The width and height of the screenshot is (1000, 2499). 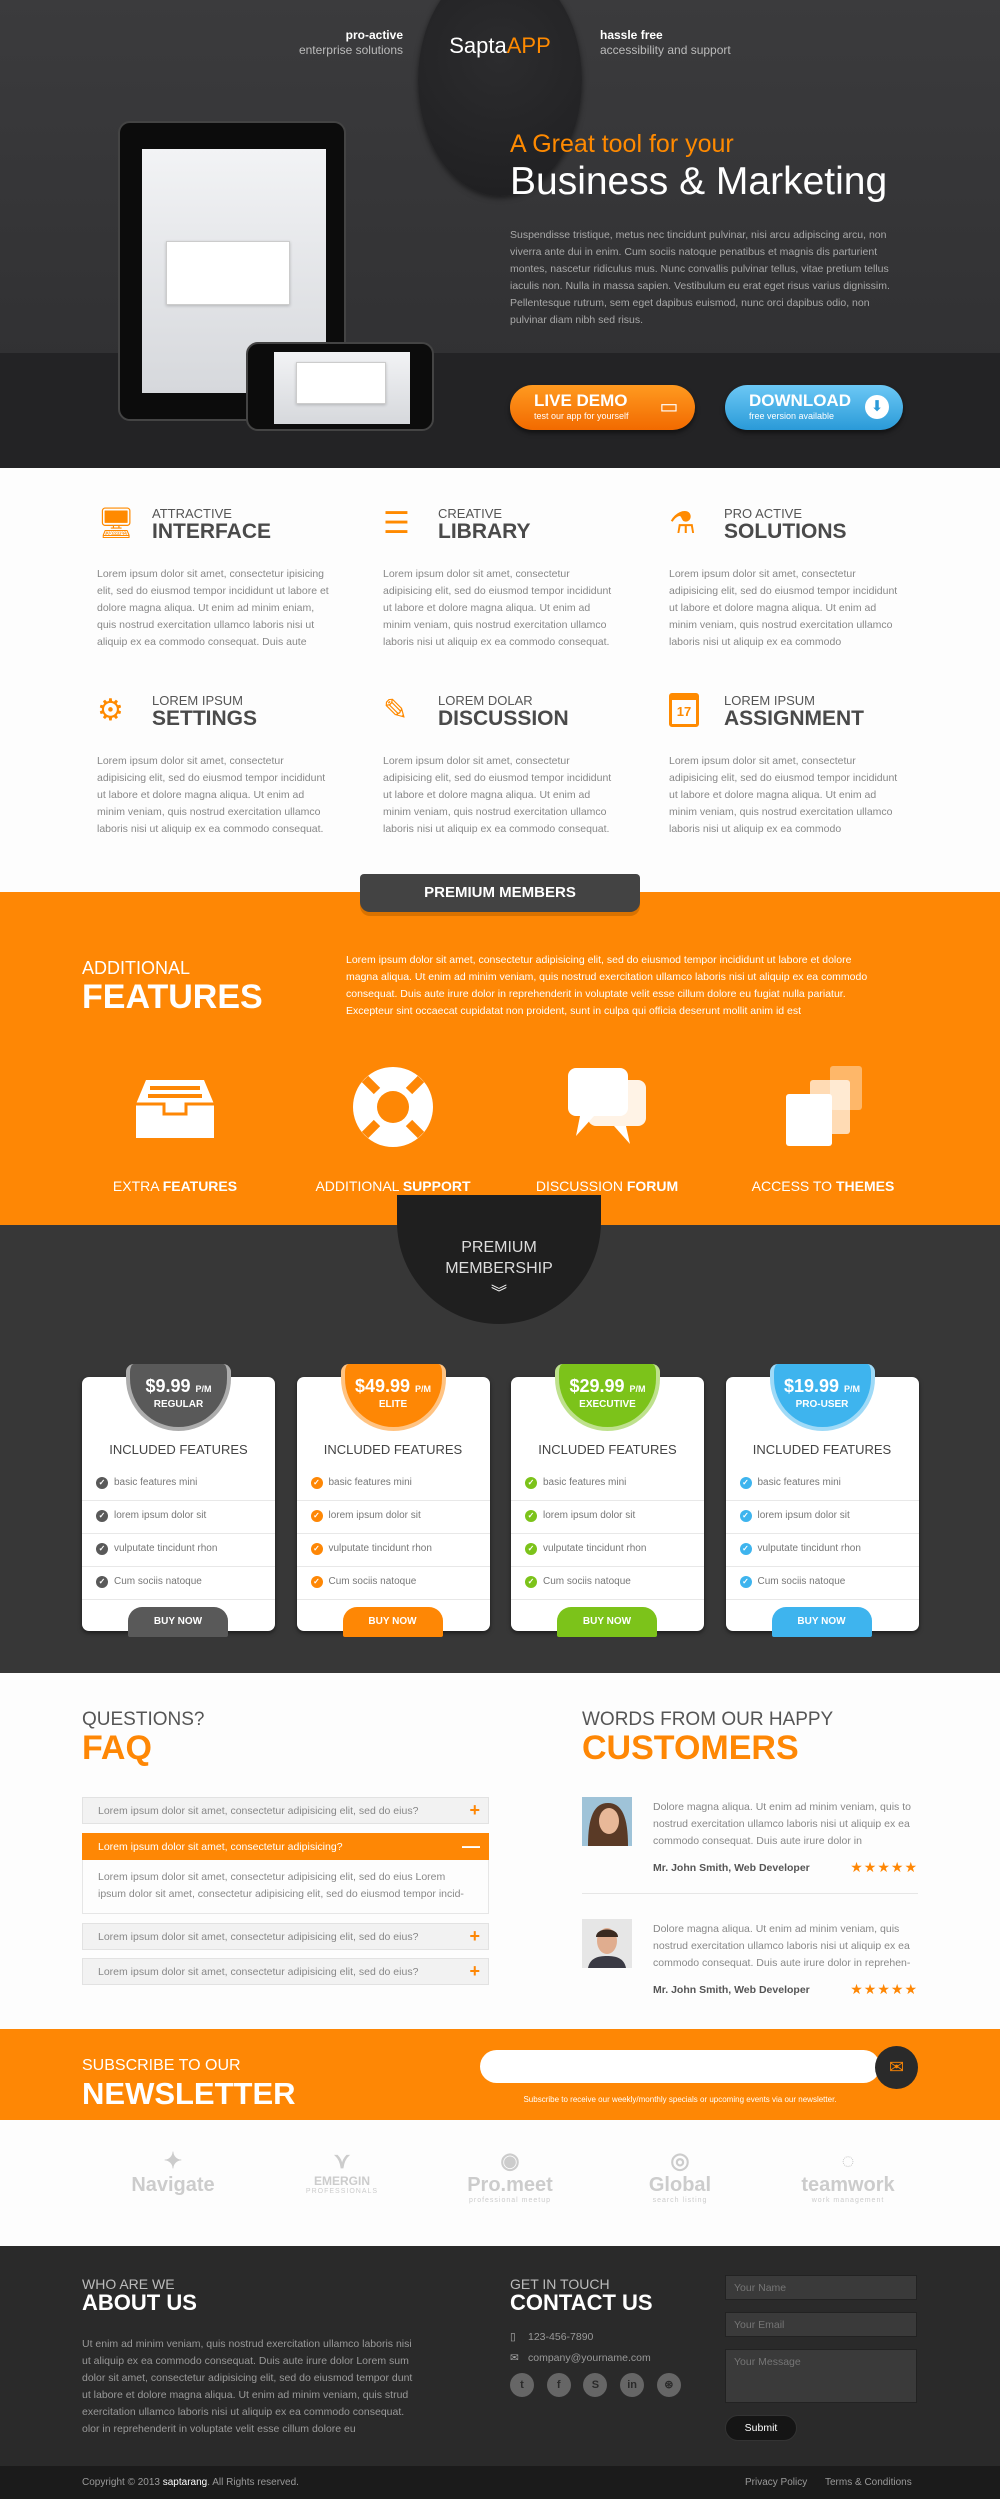 What do you see at coordinates (500, 46) in the screenshot?
I see `logo: SaptaAPP` at bounding box center [500, 46].